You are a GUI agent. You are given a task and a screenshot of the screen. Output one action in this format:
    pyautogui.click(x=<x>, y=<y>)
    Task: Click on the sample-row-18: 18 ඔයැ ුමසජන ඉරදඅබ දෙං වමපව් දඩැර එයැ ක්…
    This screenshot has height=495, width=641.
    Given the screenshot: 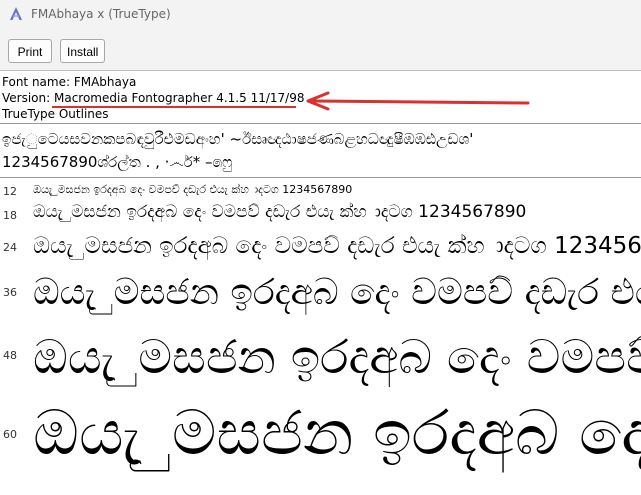 What is the action you would take?
    pyautogui.click(x=320, y=215)
    